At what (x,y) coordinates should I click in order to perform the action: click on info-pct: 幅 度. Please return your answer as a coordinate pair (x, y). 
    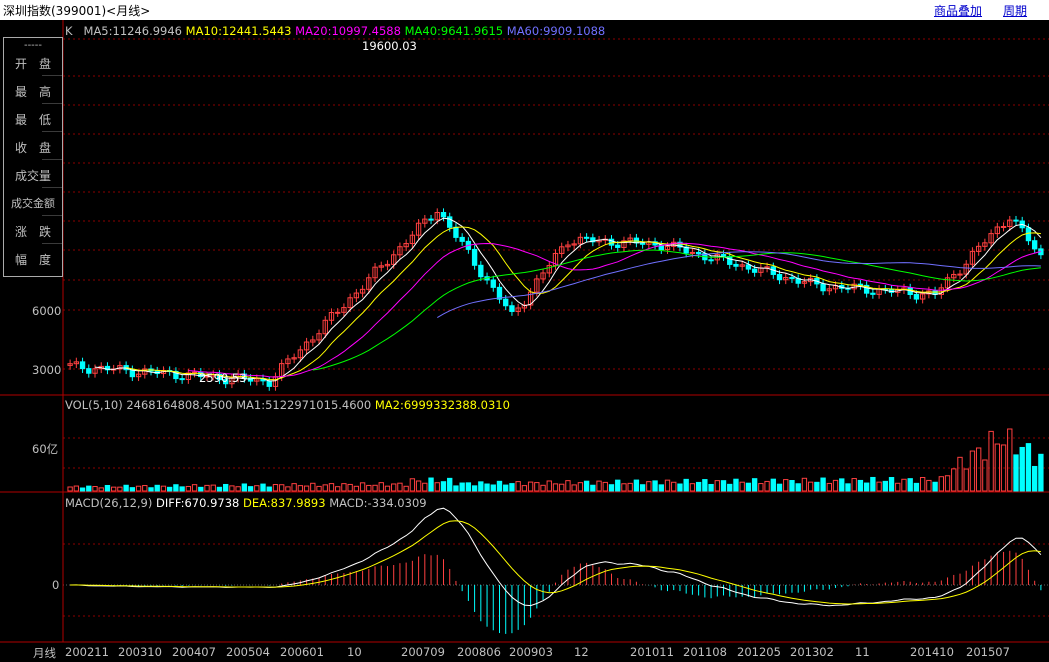
    Looking at the image, I should click on (32, 260).